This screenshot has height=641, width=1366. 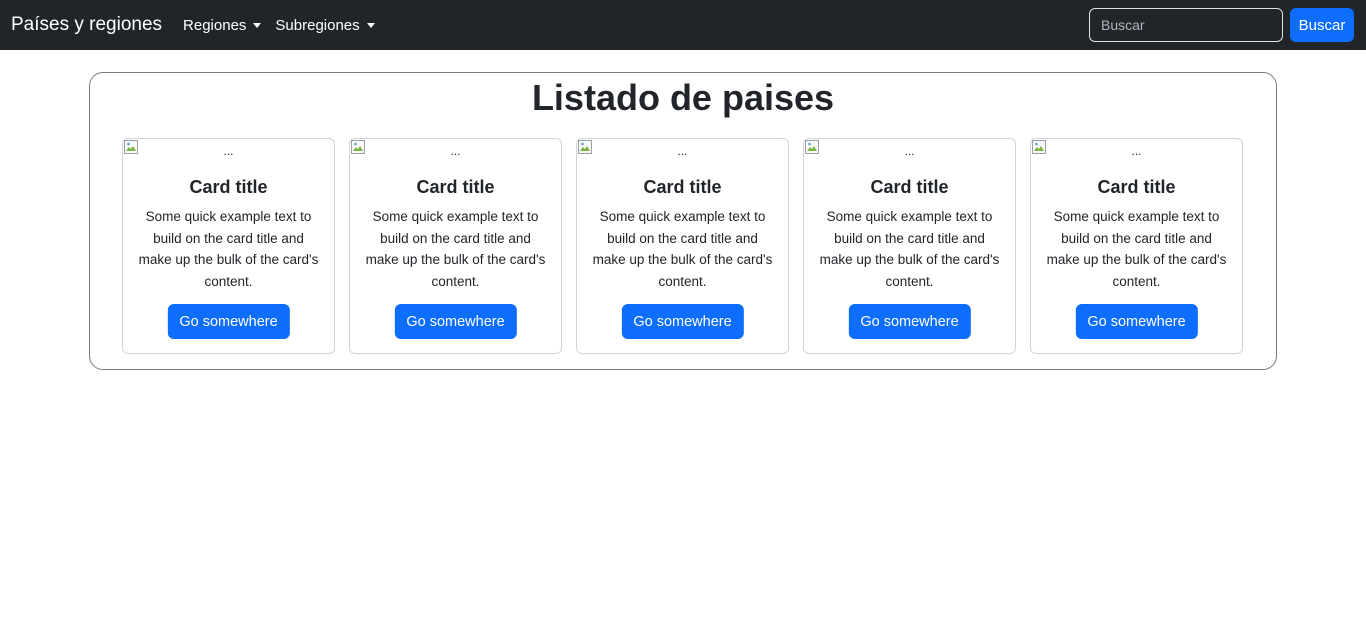 I want to click on search-input, so click(x=1186, y=25).